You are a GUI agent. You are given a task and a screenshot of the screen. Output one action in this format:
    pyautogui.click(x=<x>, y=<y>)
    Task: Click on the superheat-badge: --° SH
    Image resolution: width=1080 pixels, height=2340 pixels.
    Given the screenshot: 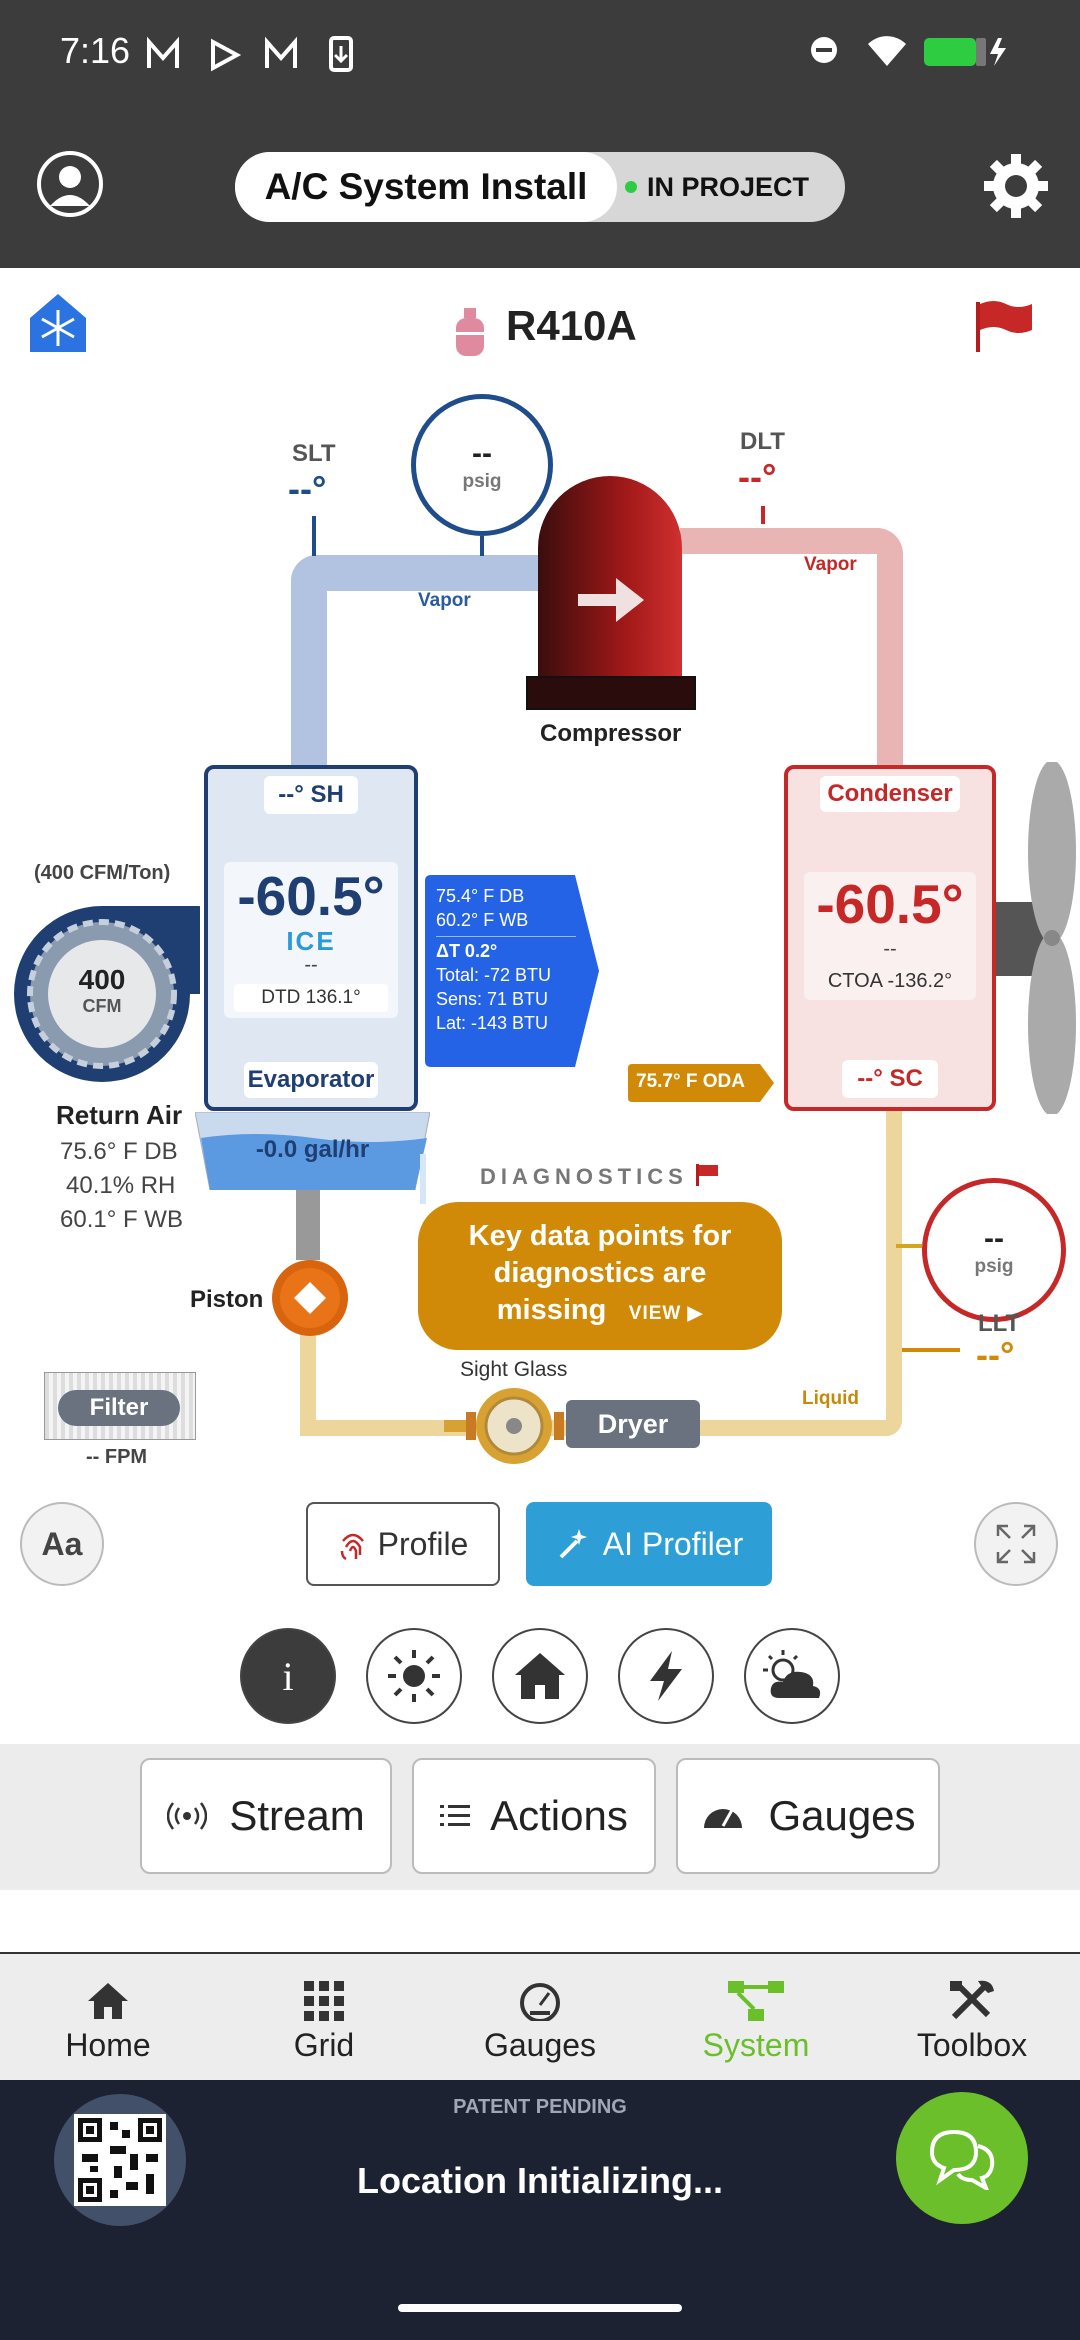 What is the action you would take?
    pyautogui.click(x=311, y=795)
    